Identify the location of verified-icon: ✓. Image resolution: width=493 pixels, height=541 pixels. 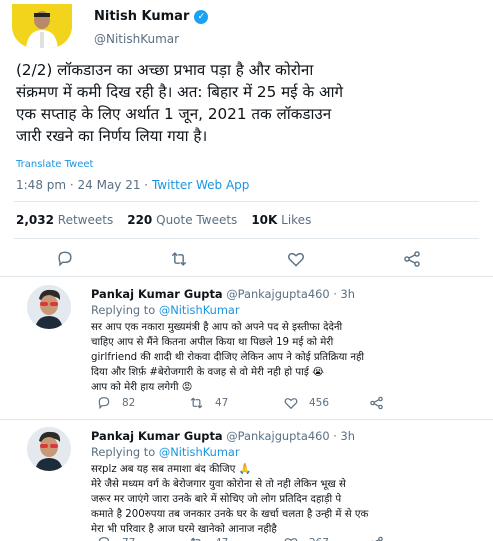
(201, 16).